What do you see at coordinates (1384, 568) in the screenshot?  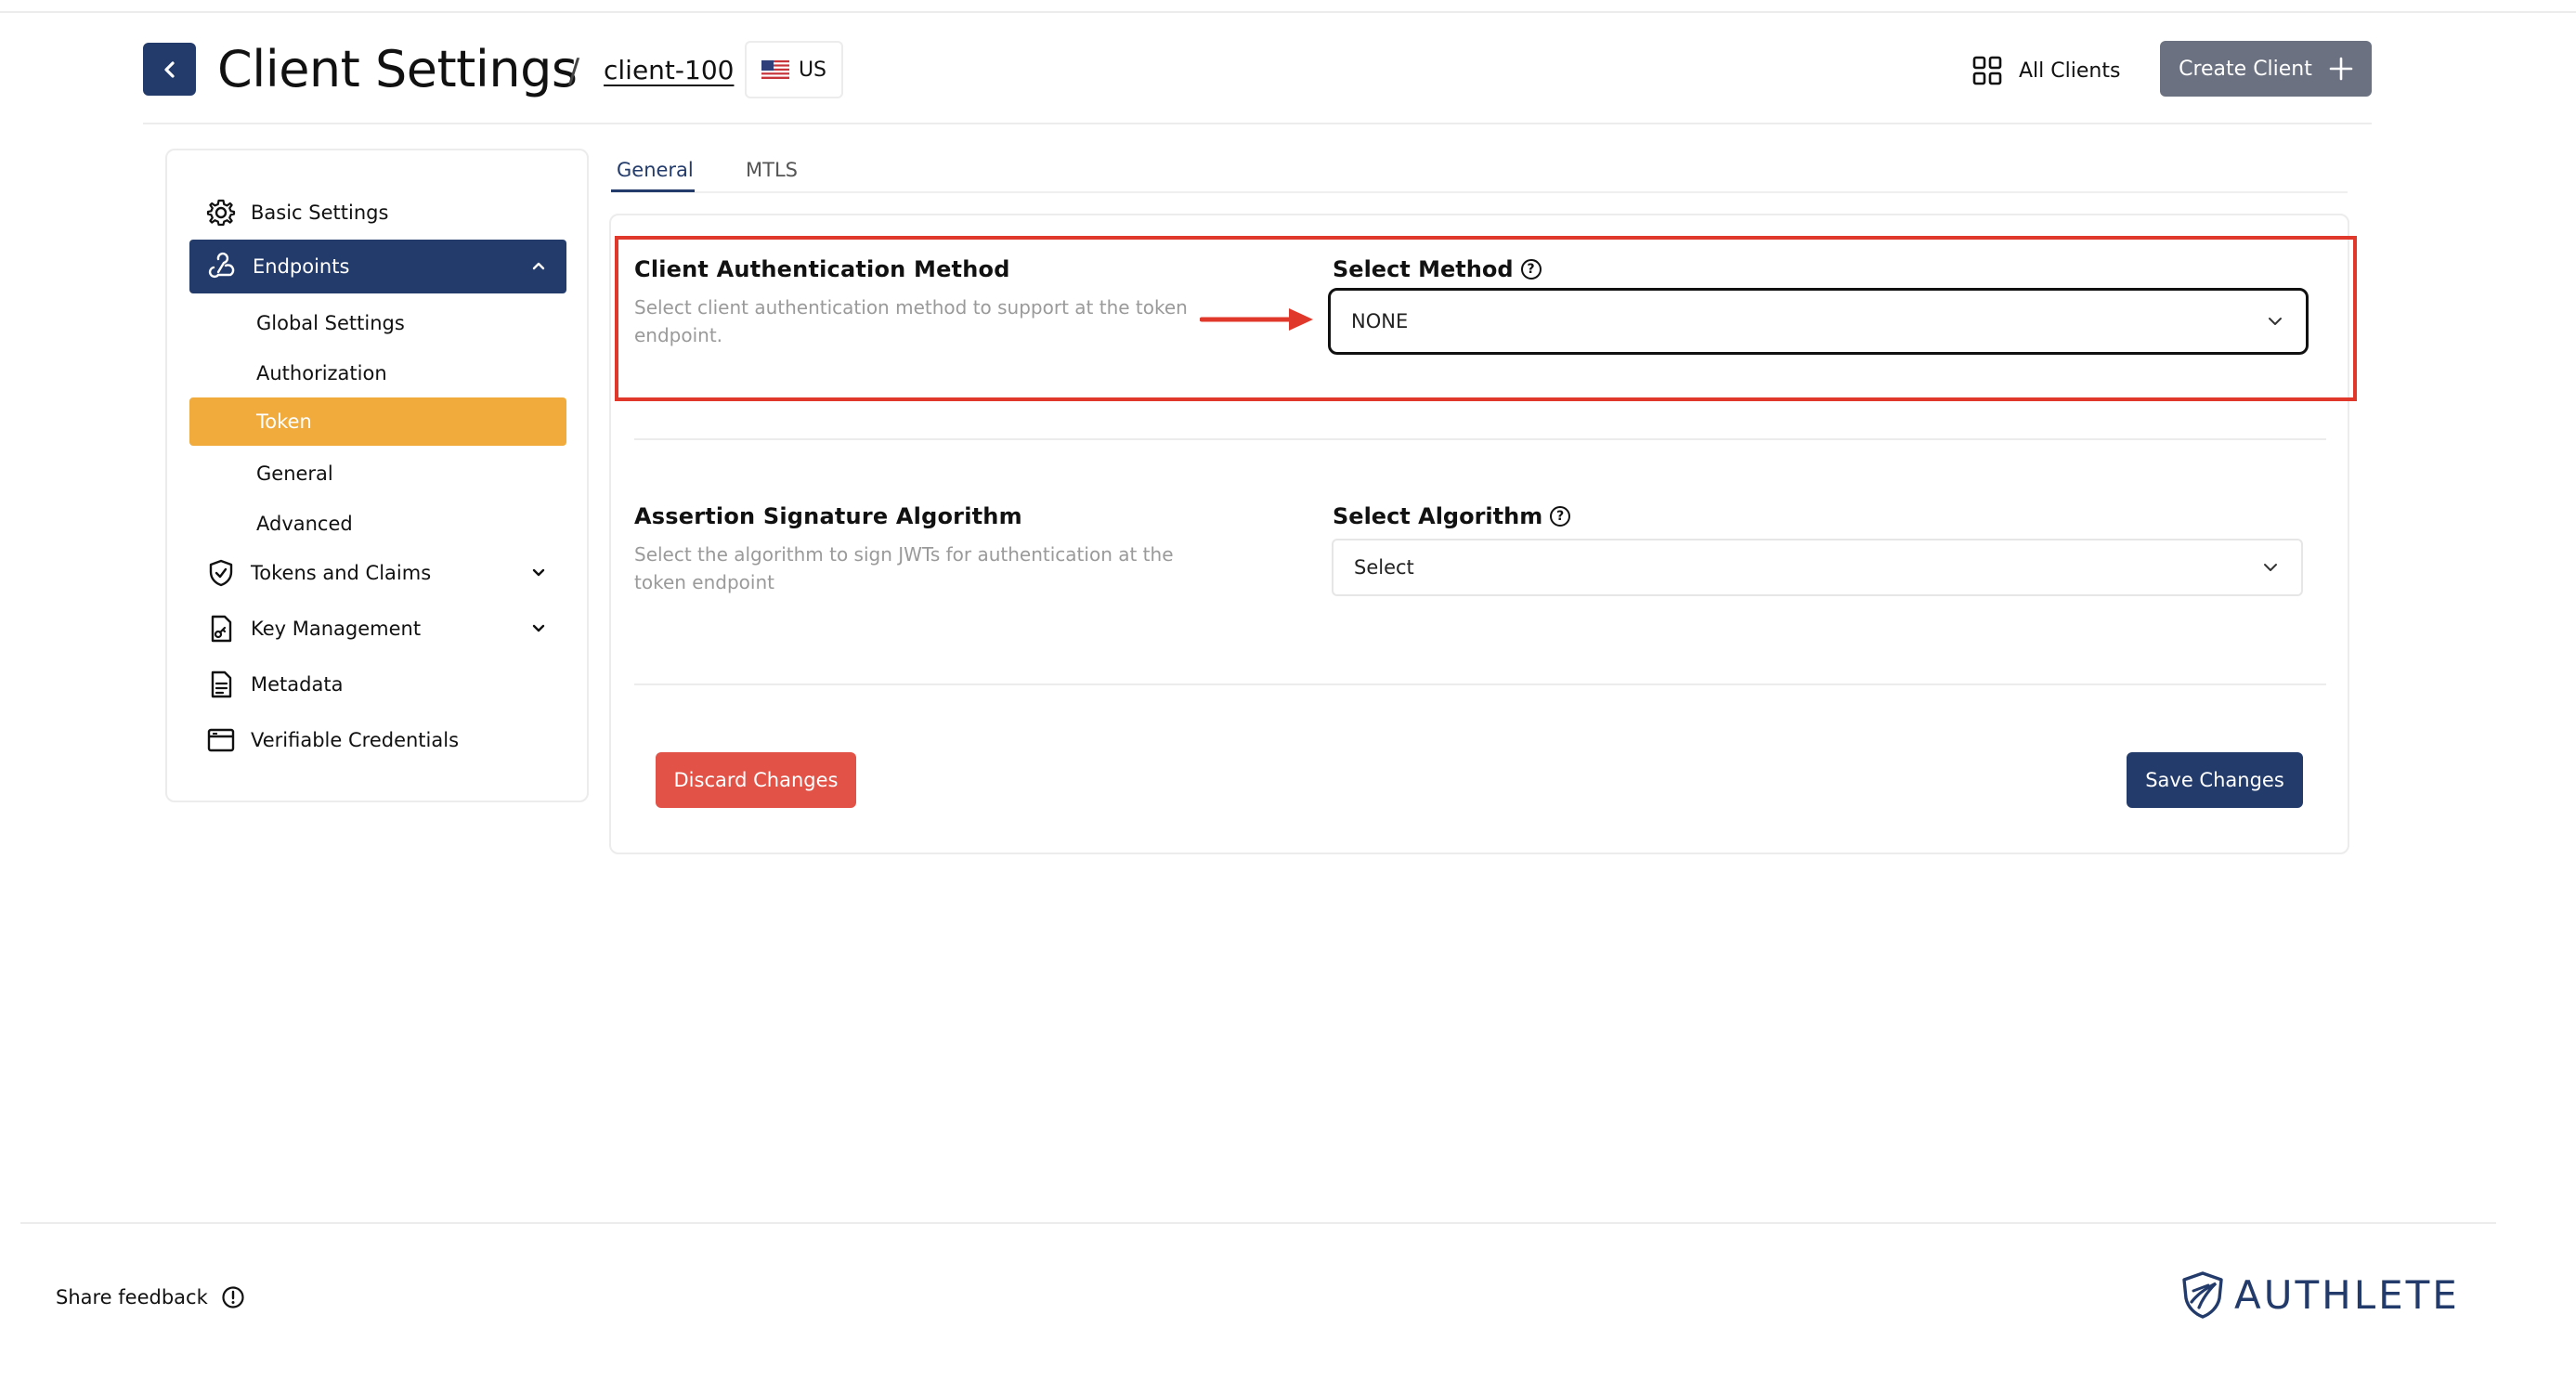 I see `assertion-algorithm-value: Select` at bounding box center [1384, 568].